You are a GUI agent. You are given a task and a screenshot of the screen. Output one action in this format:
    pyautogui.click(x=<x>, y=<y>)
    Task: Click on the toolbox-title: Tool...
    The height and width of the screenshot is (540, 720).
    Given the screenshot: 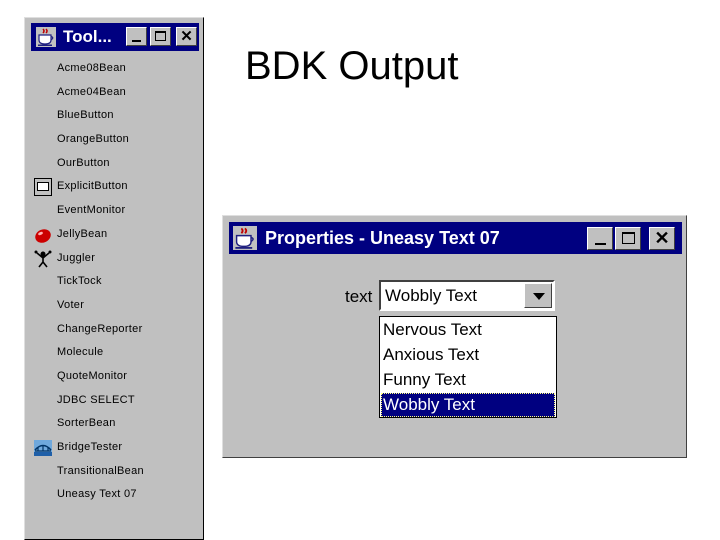 What is the action you would take?
    pyautogui.click(x=87, y=36)
    